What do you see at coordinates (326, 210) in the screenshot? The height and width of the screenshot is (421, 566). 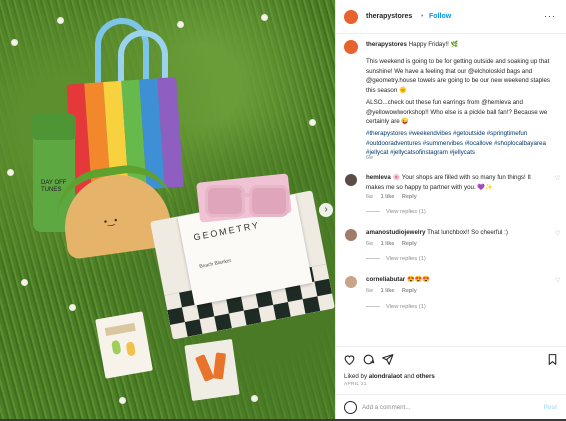 I see `next-photo-button: ›` at bounding box center [326, 210].